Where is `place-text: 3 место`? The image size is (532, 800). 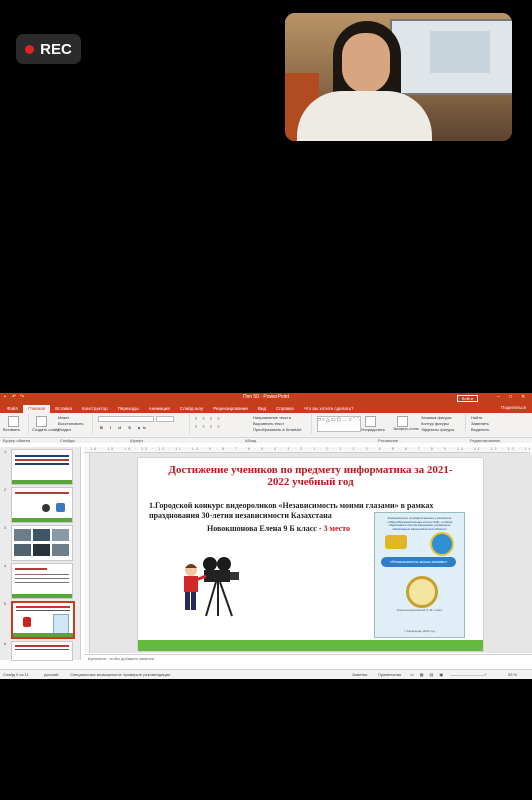
place-text: 3 место is located at coordinates (337, 528).